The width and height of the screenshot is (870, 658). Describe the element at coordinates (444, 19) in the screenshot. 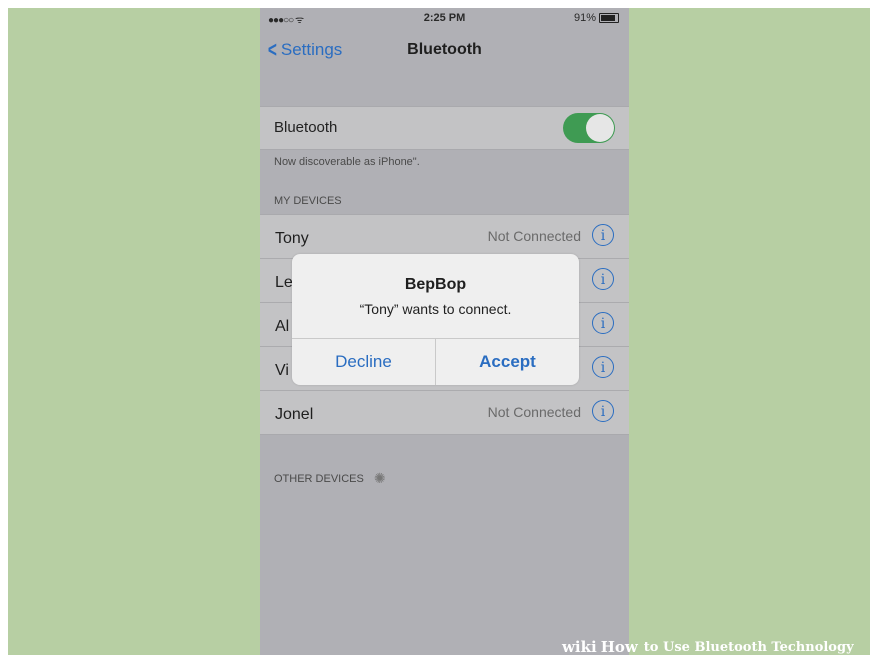

I see `status-bar: ●●●○○ ᯤ 2:25 PM 91%` at that location.